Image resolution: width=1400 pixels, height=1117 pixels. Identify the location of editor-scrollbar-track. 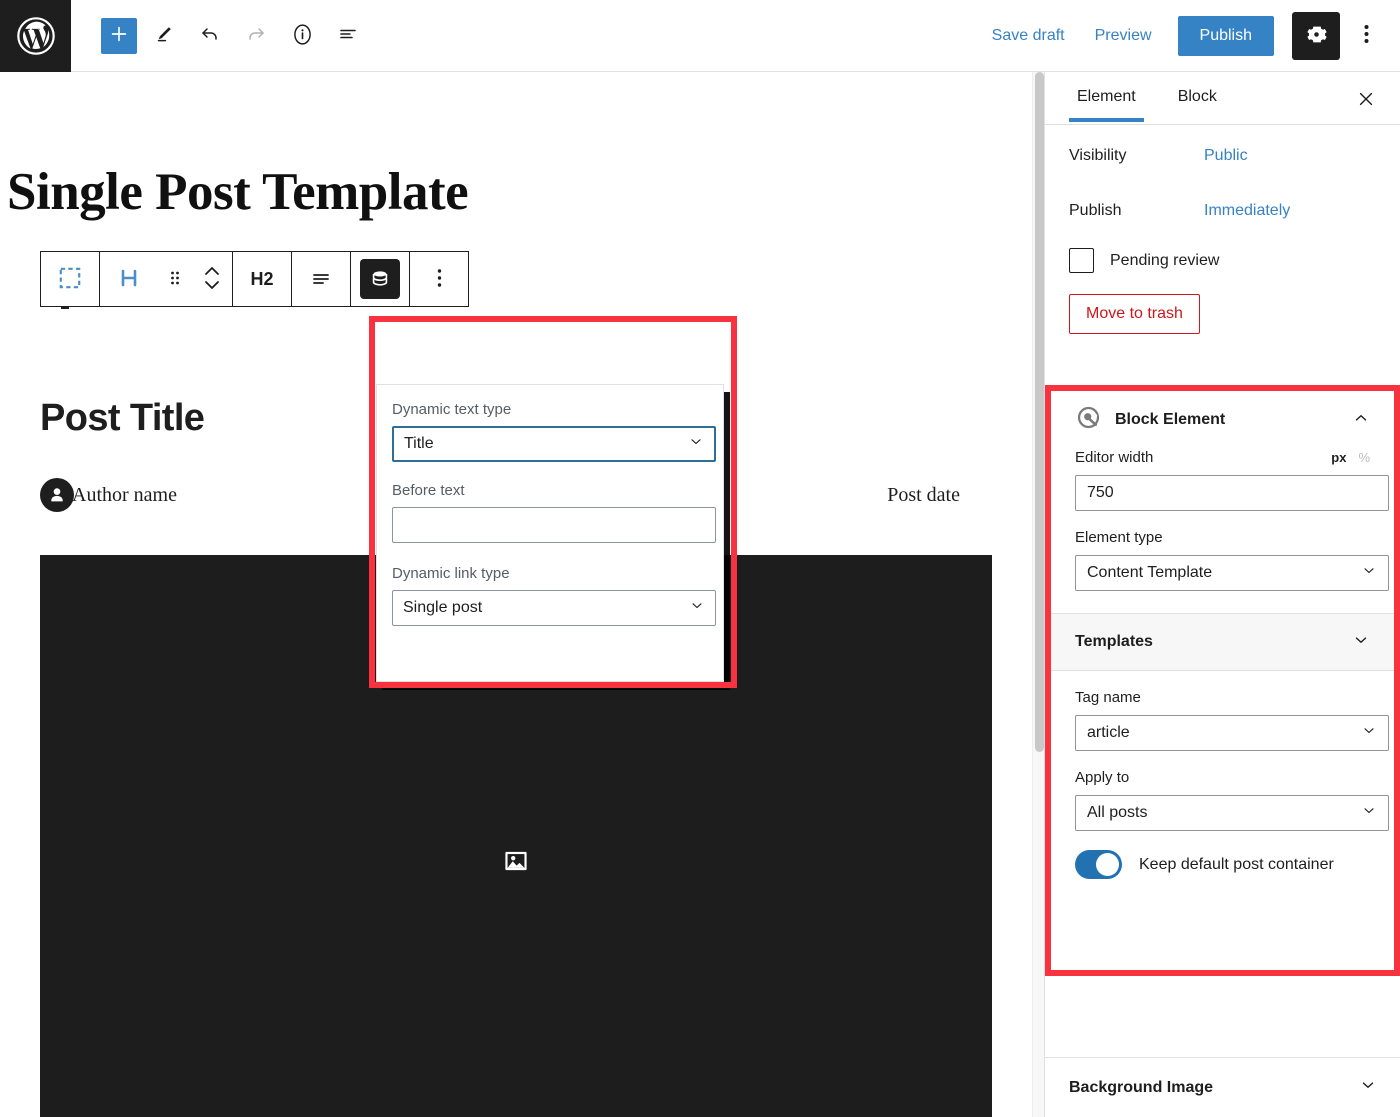
(1038, 594).